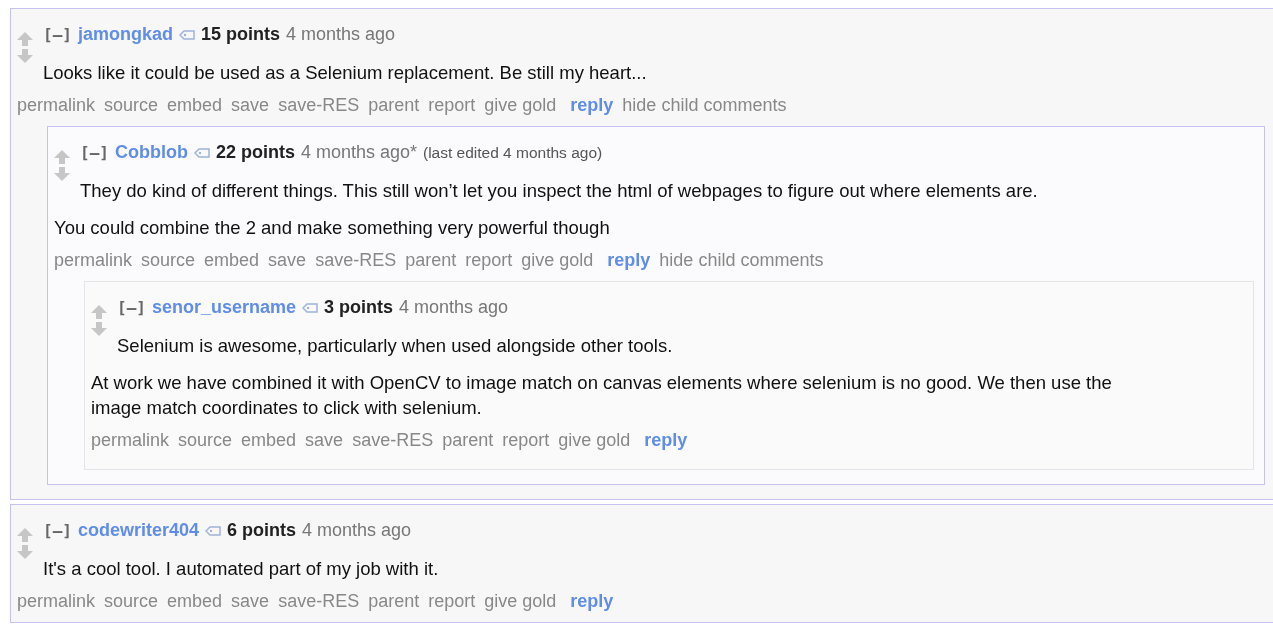 The width and height of the screenshot is (1273, 644). What do you see at coordinates (559, 191) in the screenshot?
I see `comment-text: They do kind of different things. This still won’t let you inspect the html of webpages to figure out where elements are.` at bounding box center [559, 191].